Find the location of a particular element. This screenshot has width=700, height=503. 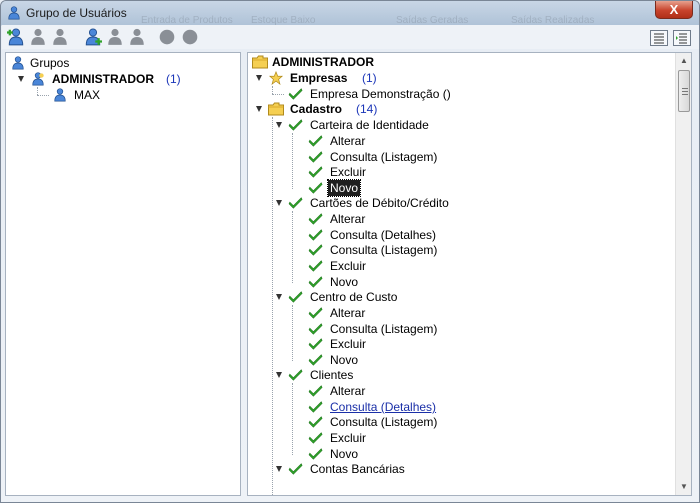

folder-icon is located at coordinates (276, 109).